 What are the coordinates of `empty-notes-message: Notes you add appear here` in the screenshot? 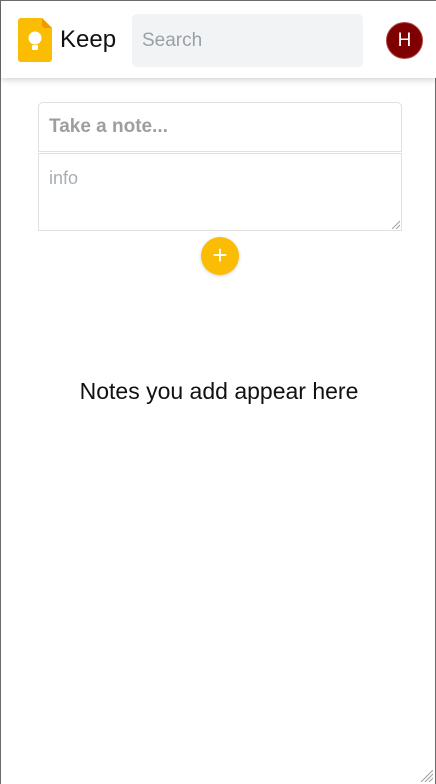 It's located at (219, 391).